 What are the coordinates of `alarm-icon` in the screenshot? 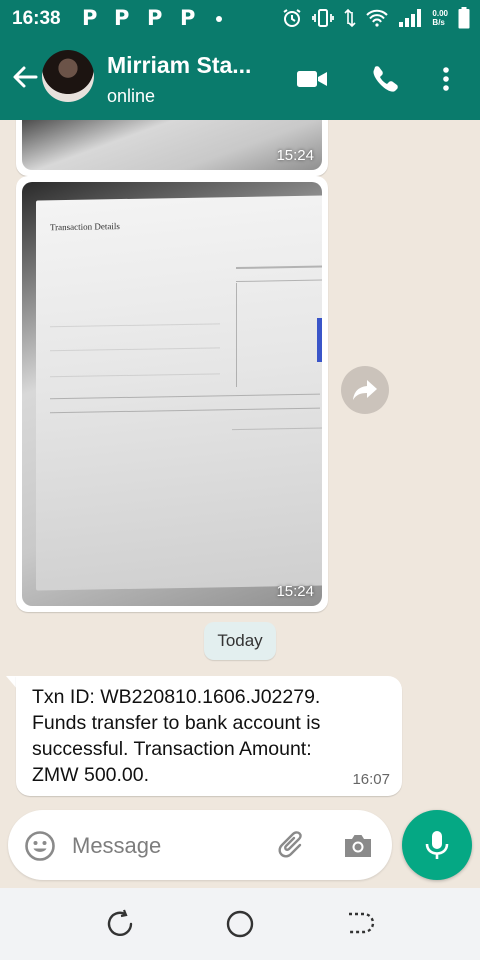 It's located at (292, 18).